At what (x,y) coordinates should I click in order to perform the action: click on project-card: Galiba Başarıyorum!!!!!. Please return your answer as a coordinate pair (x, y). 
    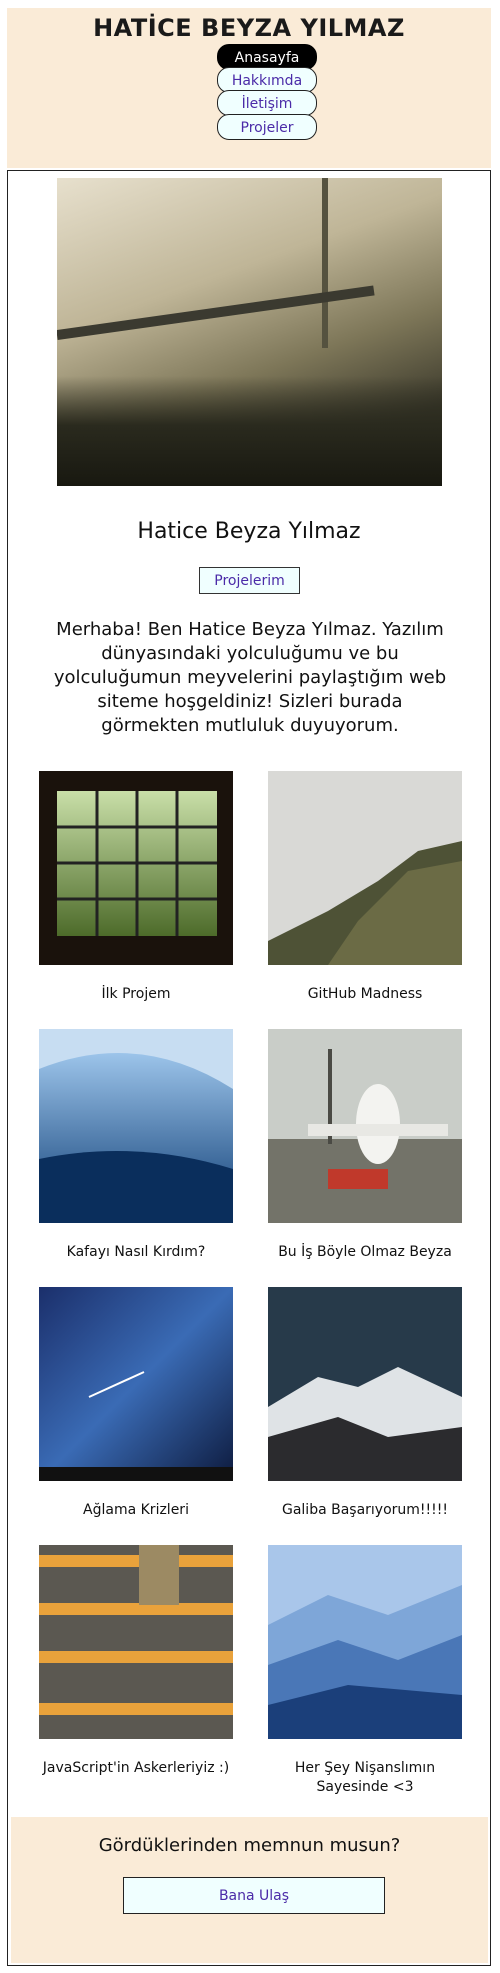
    Looking at the image, I should click on (365, 1403).